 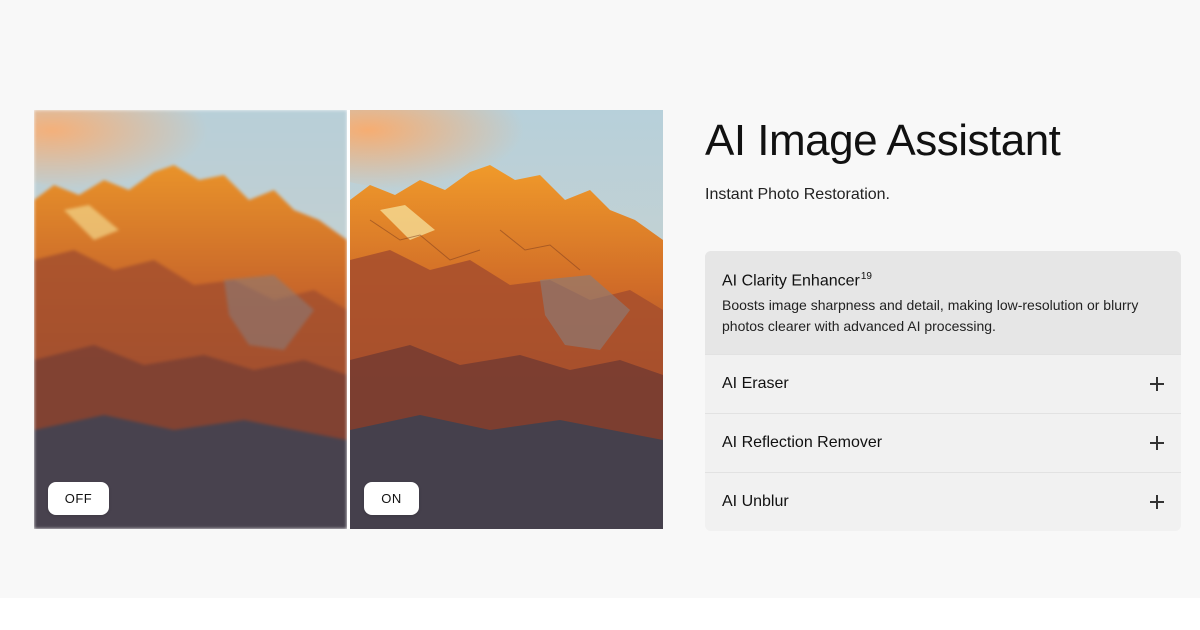 I want to click on accordion-item-ai-eraser: AI Eraser, so click(x=943, y=383).